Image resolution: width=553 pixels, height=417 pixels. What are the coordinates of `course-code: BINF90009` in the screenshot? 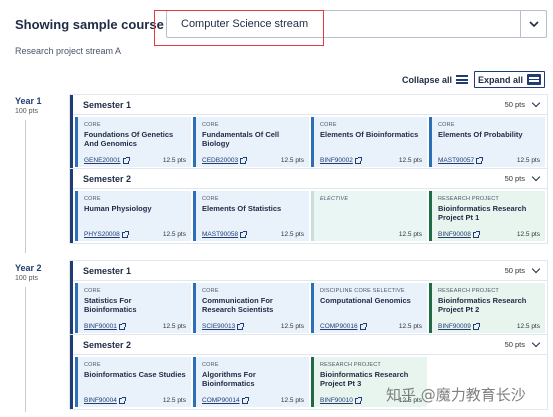 It's located at (454, 326).